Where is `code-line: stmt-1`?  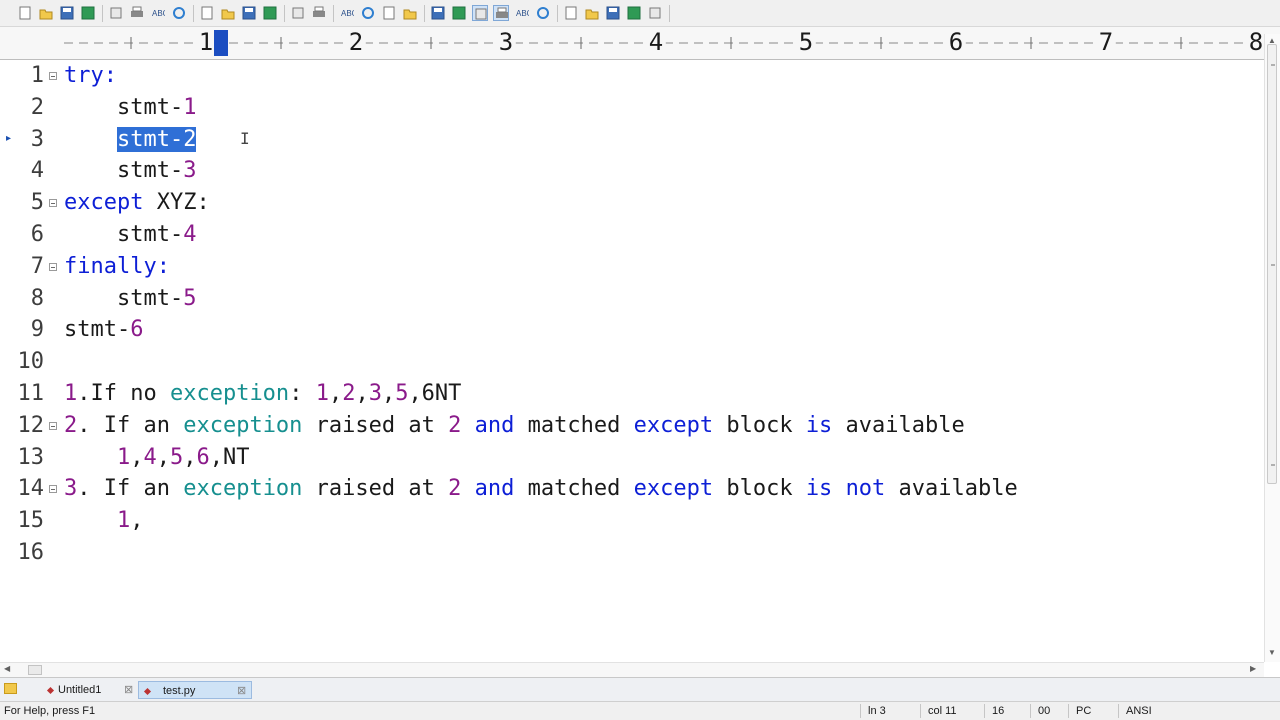 code-line: stmt-1 is located at coordinates (130, 108).